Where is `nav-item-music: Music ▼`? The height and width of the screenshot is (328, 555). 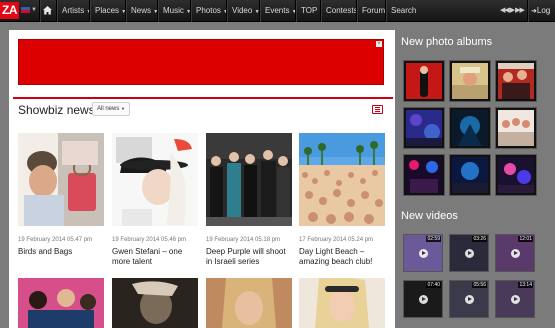 nav-item-music: Music ▼ is located at coordinates (177, 11).